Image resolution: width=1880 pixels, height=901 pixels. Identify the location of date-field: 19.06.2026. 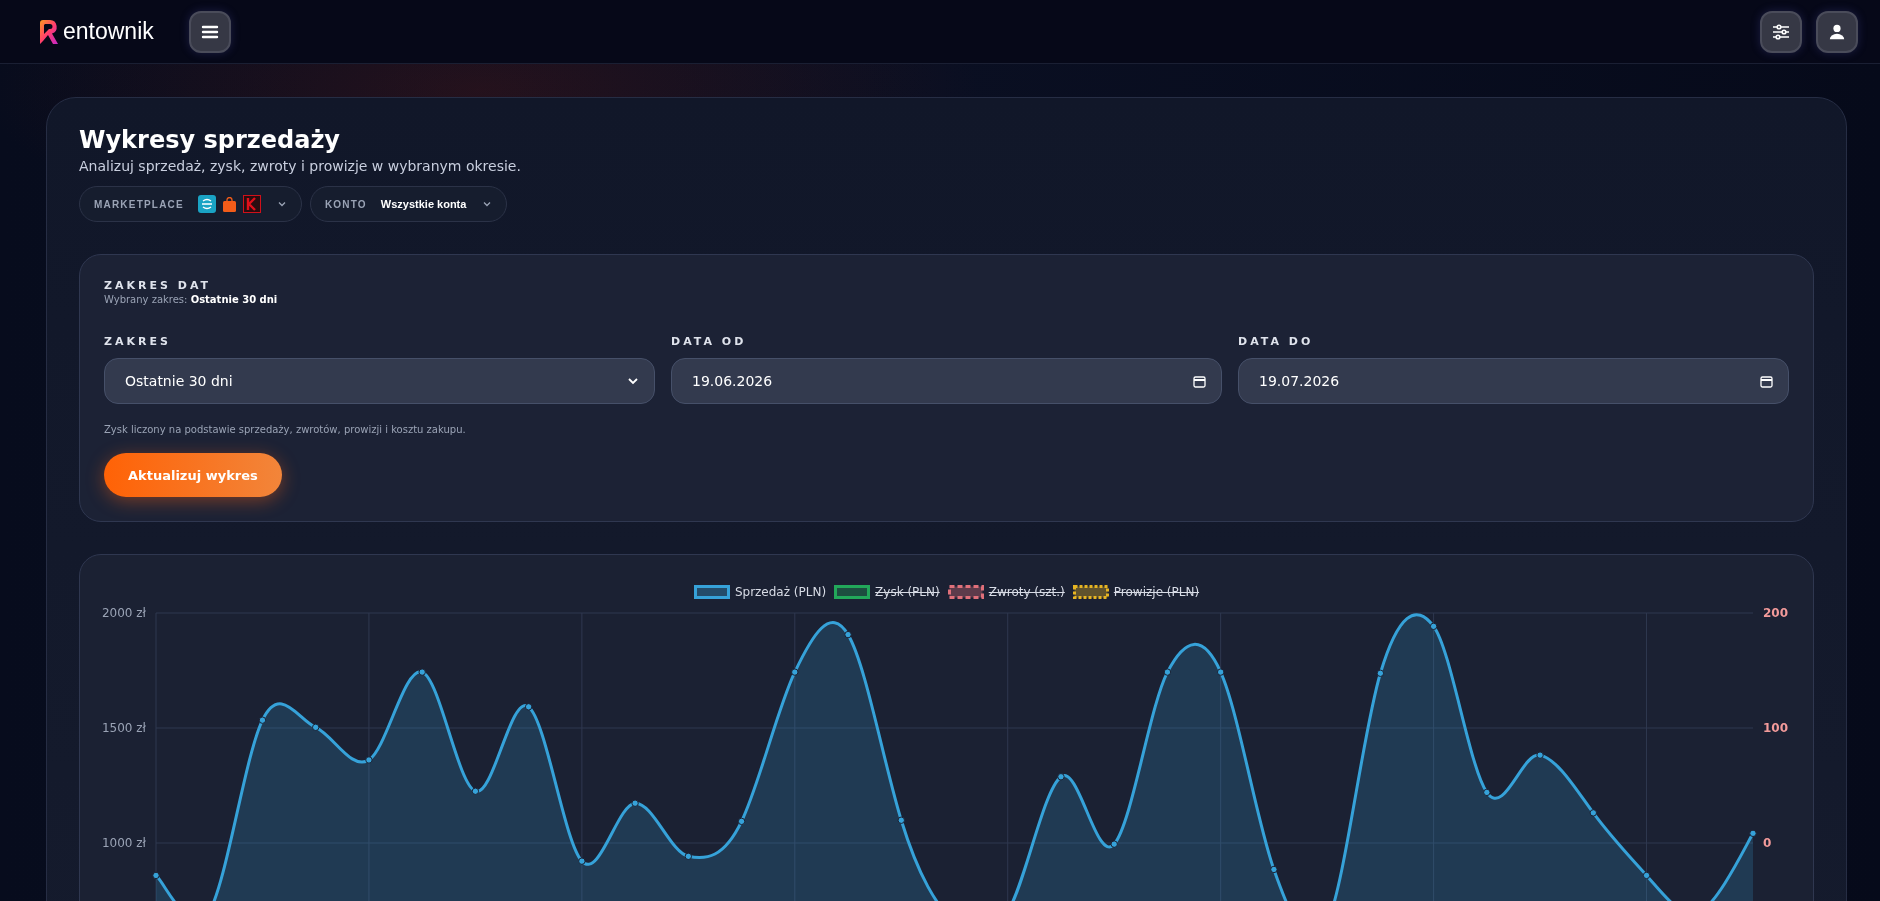
(946, 381).